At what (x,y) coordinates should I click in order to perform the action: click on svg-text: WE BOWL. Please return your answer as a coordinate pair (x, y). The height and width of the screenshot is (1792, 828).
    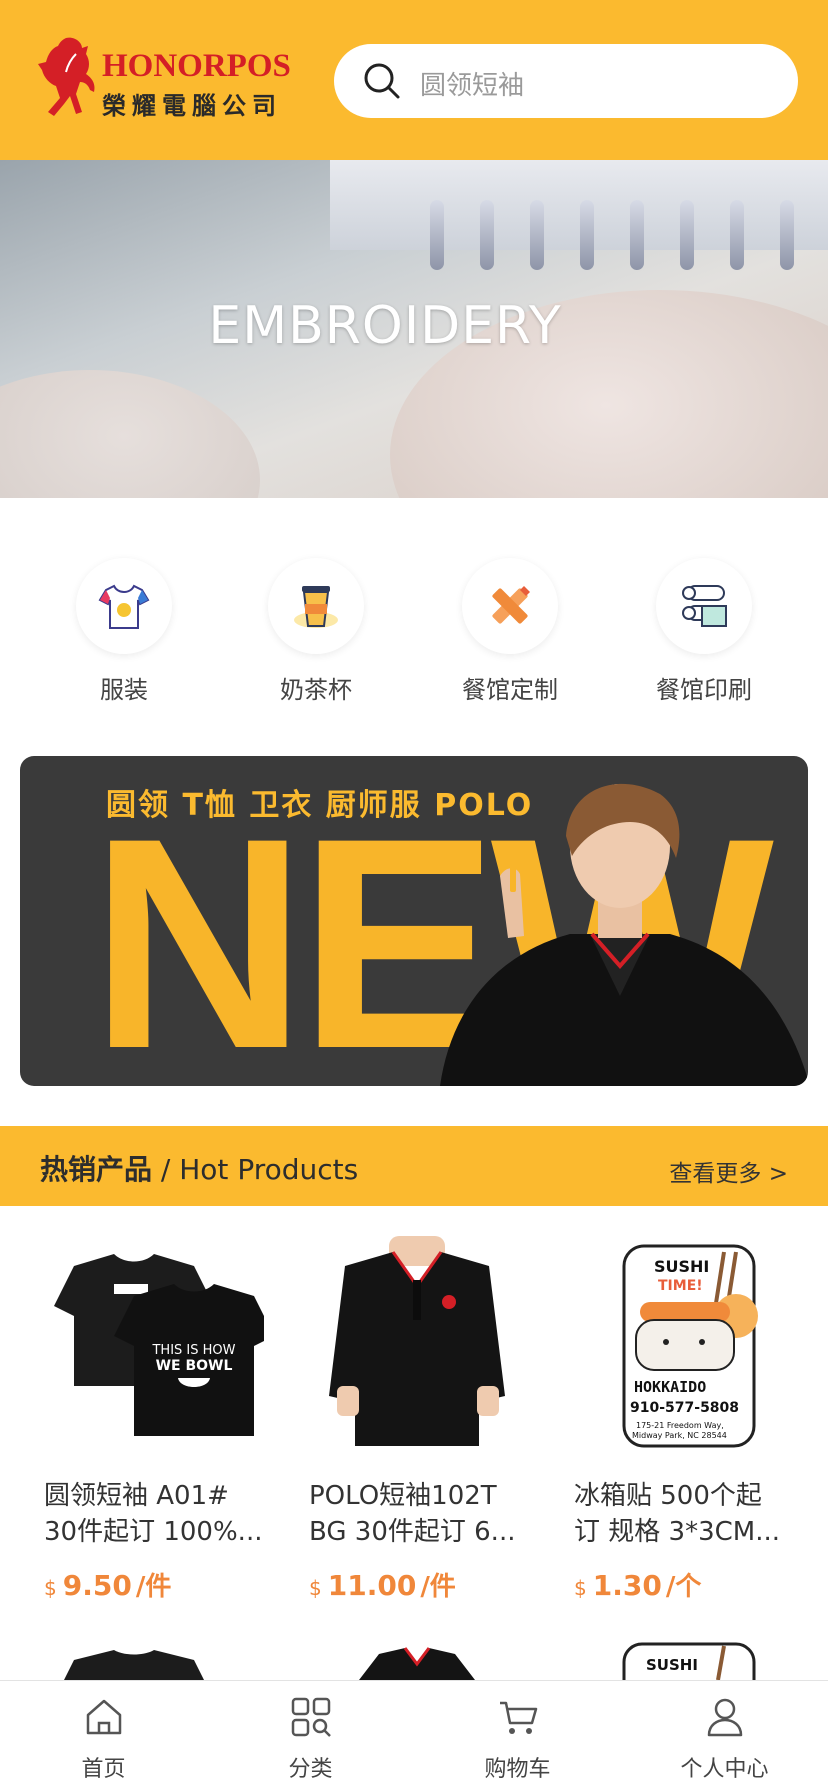
    Looking at the image, I should click on (194, 1366).